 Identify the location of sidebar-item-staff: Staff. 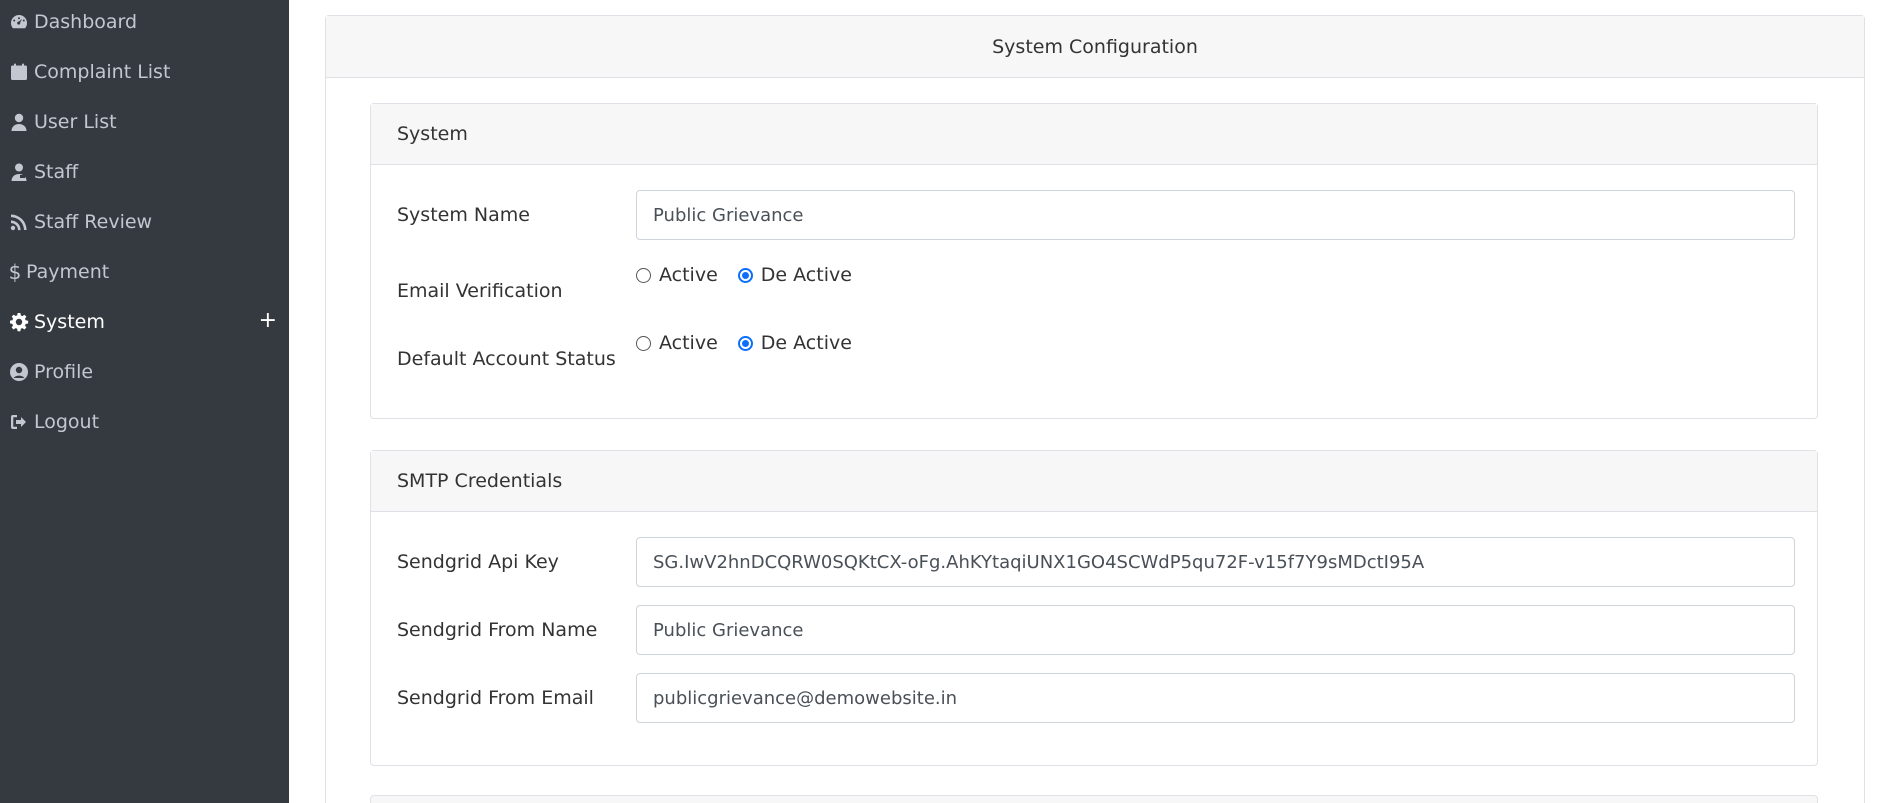
(144, 172).